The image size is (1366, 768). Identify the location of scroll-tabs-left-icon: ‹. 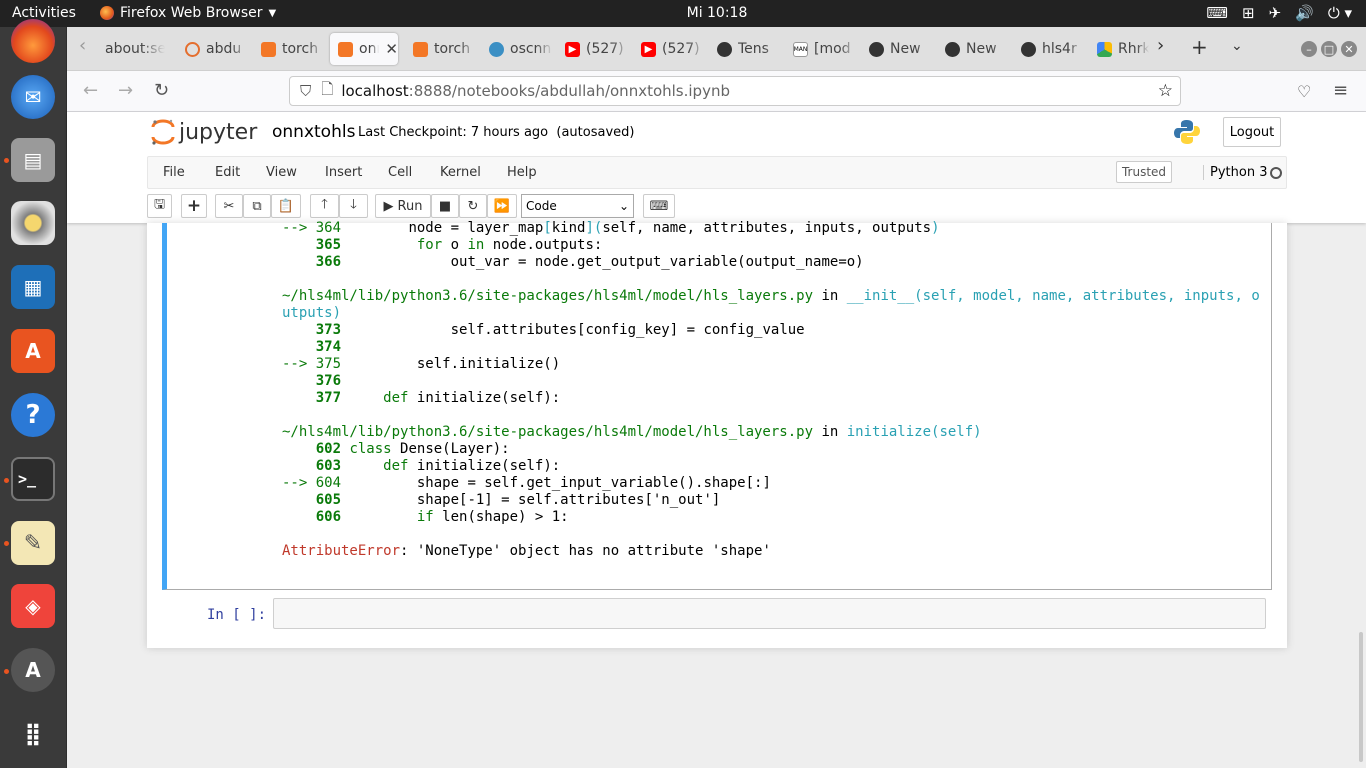
(82, 45).